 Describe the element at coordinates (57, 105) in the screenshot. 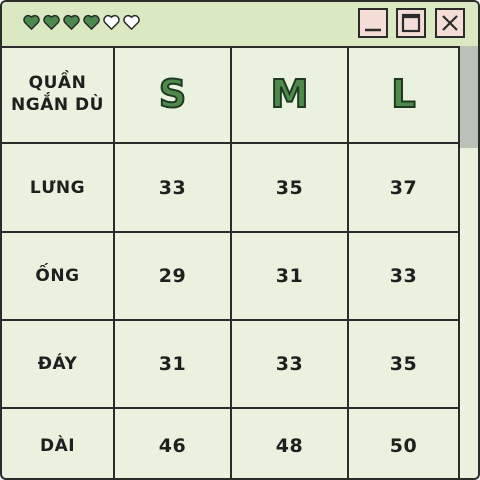

I see `corner-title-line2: NGẮN DÙ` at that location.